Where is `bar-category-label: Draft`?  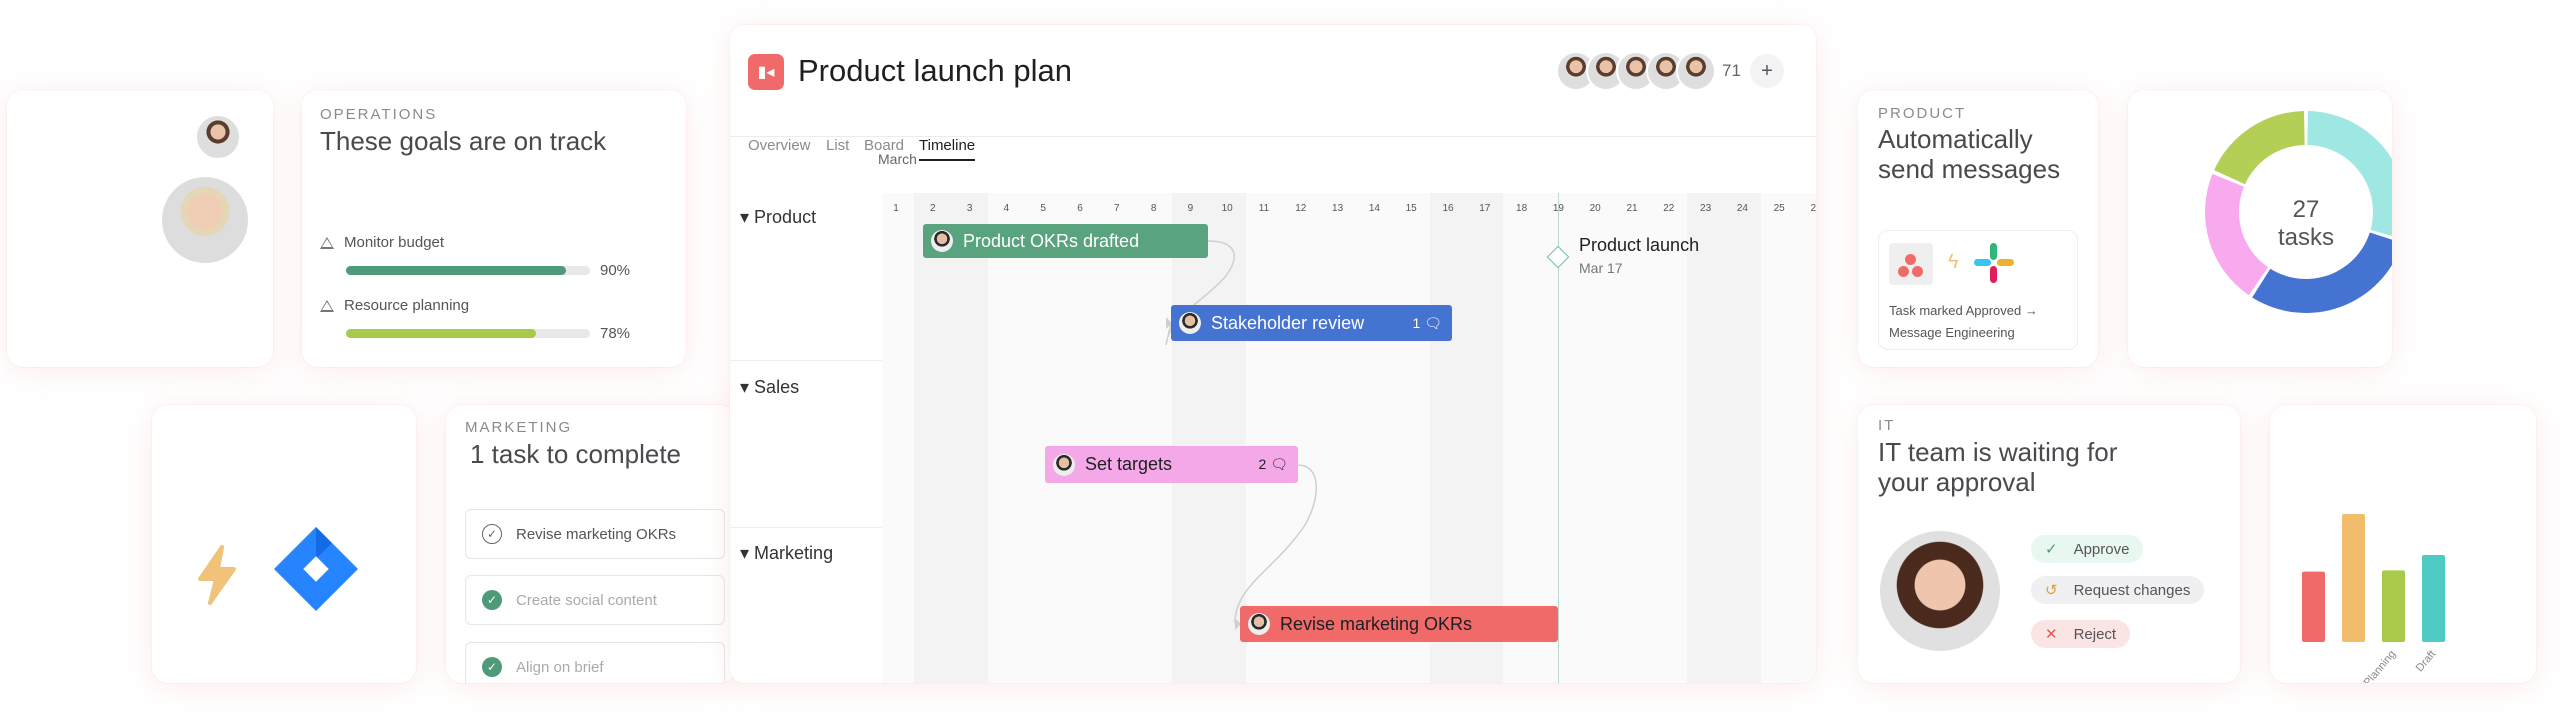 bar-category-label: Draft is located at coordinates (2426, 661).